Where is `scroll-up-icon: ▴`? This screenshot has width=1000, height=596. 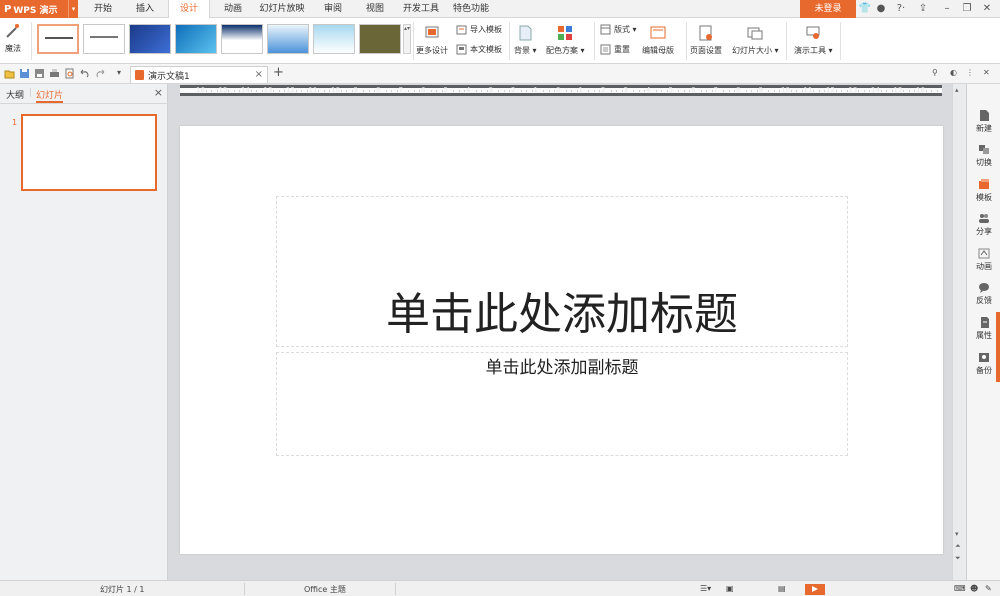 scroll-up-icon: ▴ is located at coordinates (957, 90).